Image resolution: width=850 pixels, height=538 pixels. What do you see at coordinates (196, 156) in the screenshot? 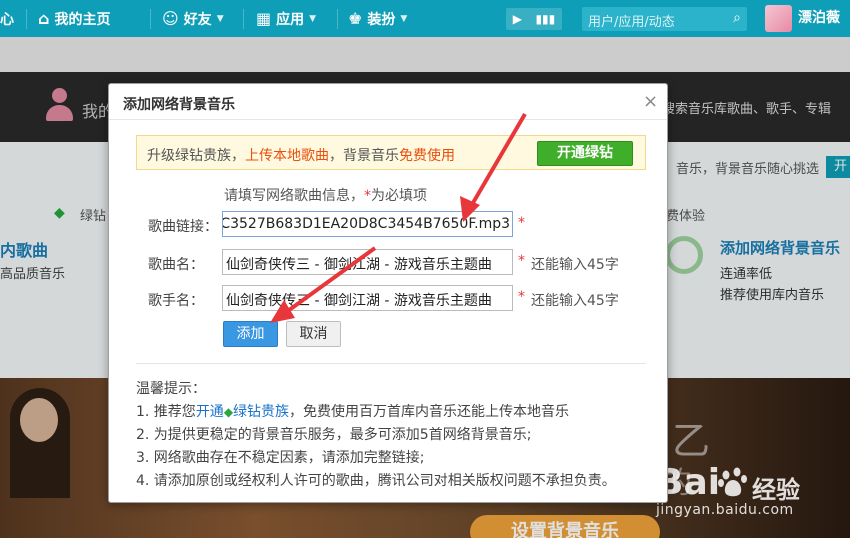
I see `promo-text-1: 升级绿钻贵族，` at bounding box center [196, 156].